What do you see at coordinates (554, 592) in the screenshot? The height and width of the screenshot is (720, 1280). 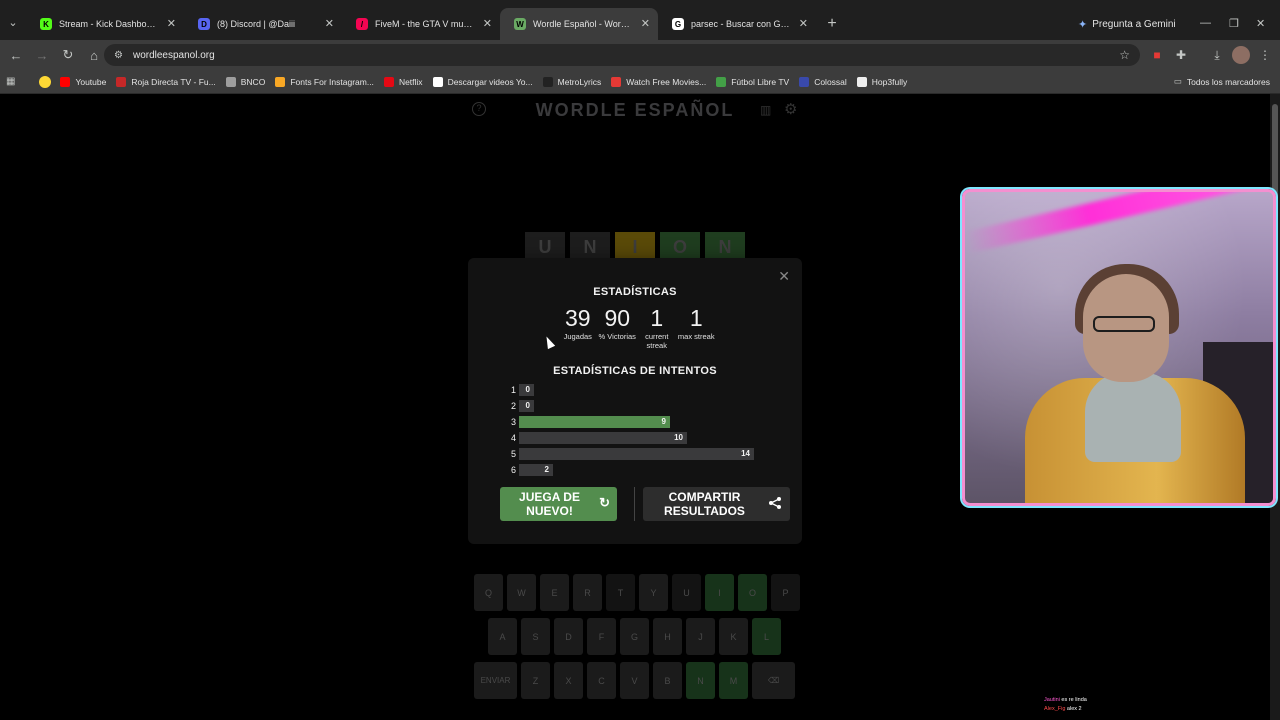 I see `key-e: E` at bounding box center [554, 592].